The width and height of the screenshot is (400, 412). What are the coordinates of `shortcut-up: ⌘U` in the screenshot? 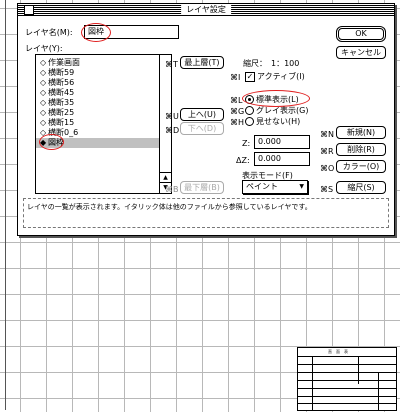 It's located at (172, 116).